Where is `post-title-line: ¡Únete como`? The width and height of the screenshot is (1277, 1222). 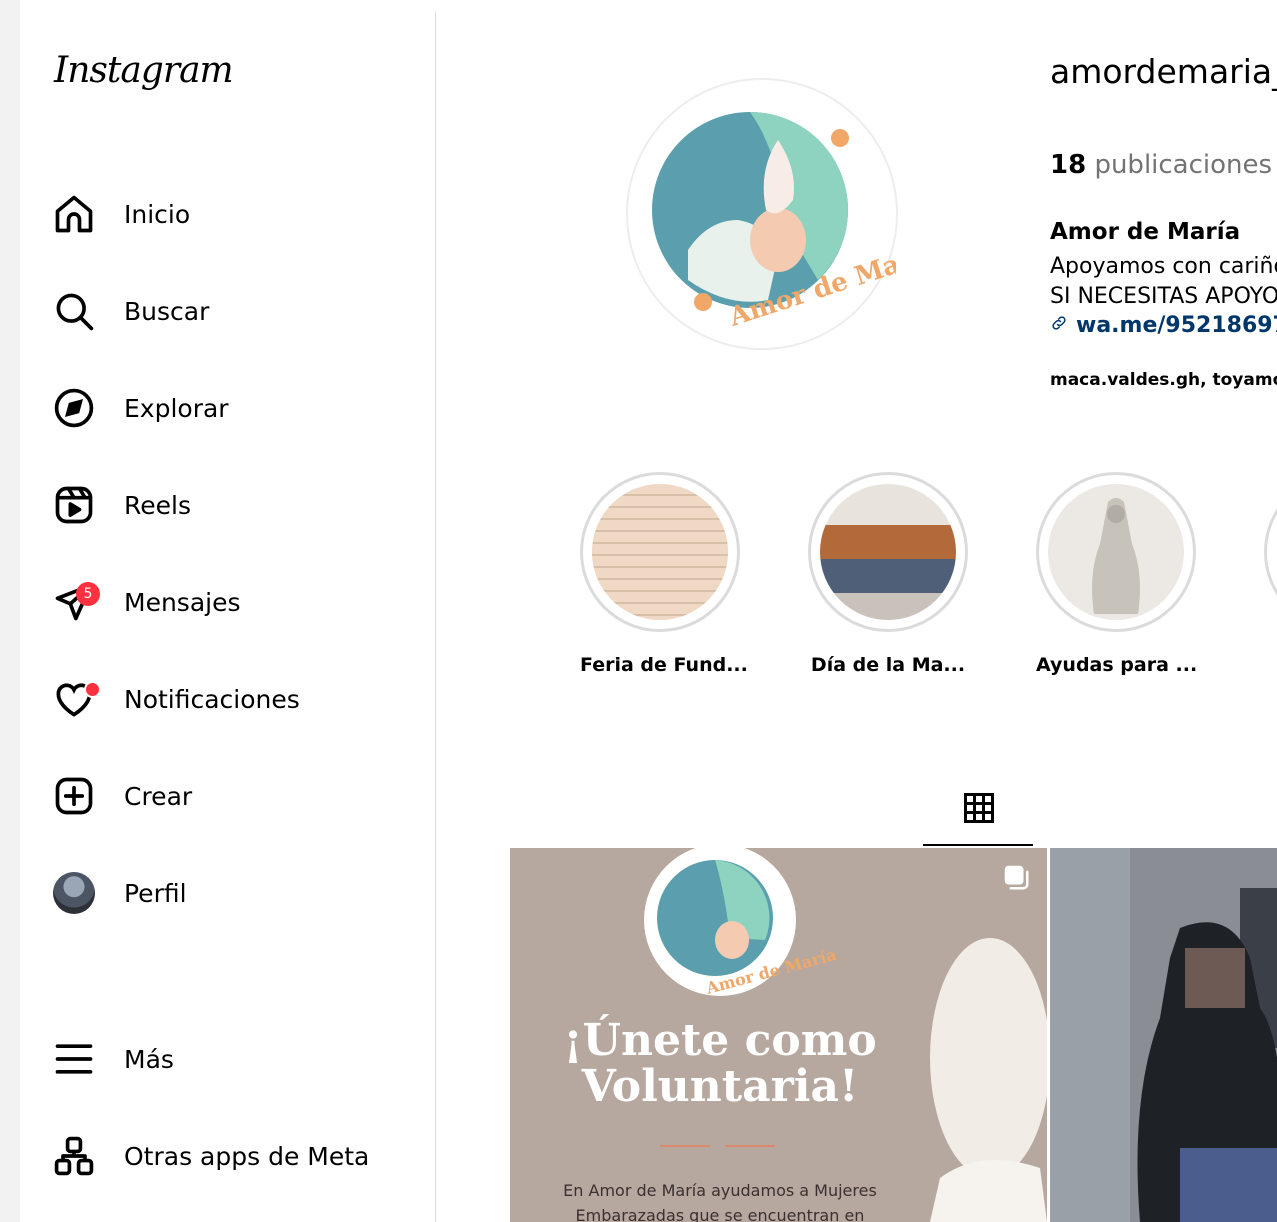
post-title-line: ¡Únete como is located at coordinates (720, 1040).